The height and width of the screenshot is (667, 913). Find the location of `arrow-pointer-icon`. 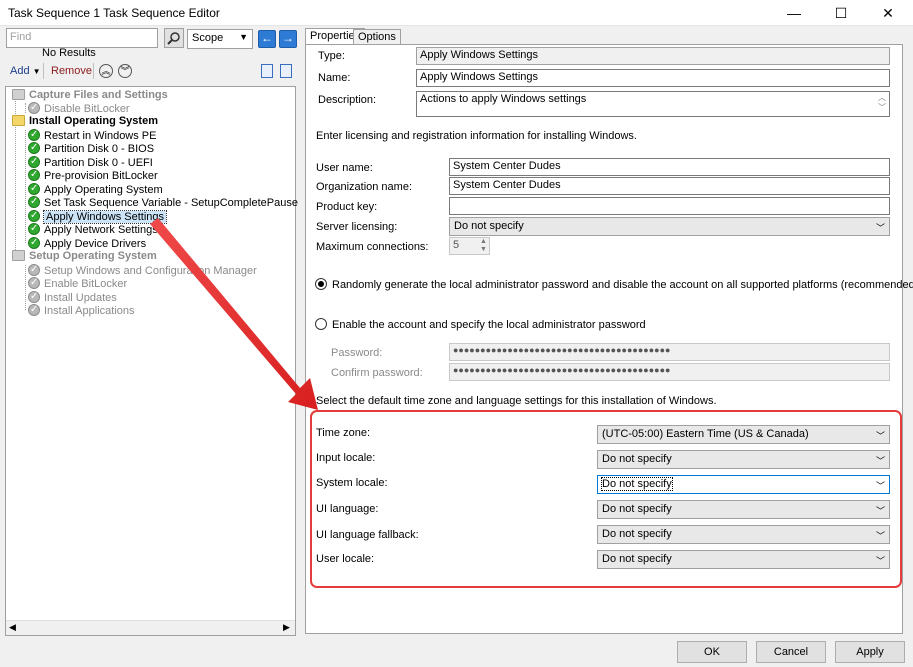

arrow-pointer-icon is located at coordinates (234, 314).